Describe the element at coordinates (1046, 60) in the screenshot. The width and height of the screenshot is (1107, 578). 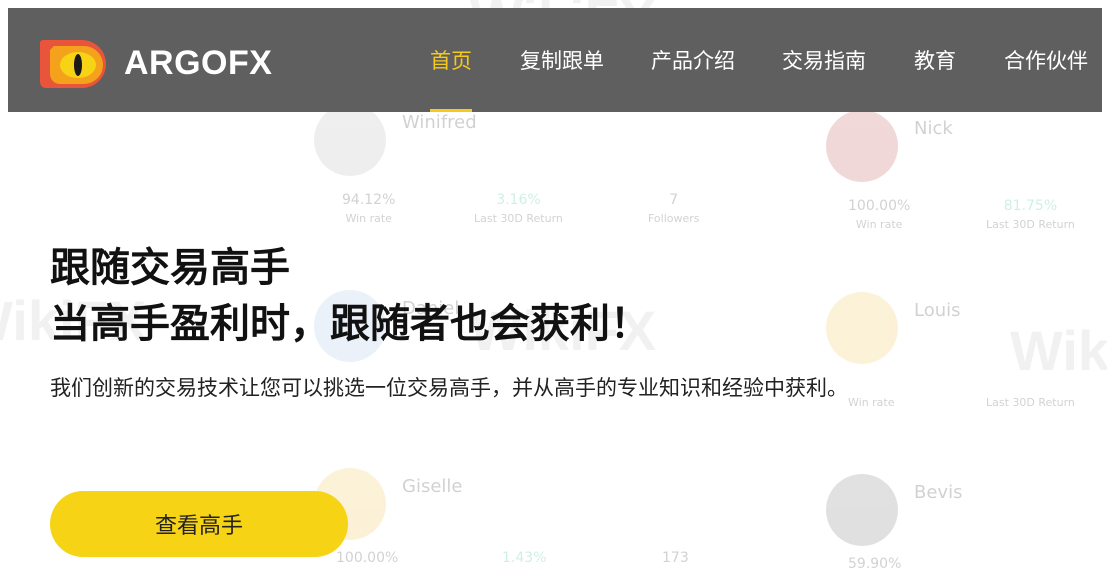
I see `nav-partners: 合作伙伴` at that location.